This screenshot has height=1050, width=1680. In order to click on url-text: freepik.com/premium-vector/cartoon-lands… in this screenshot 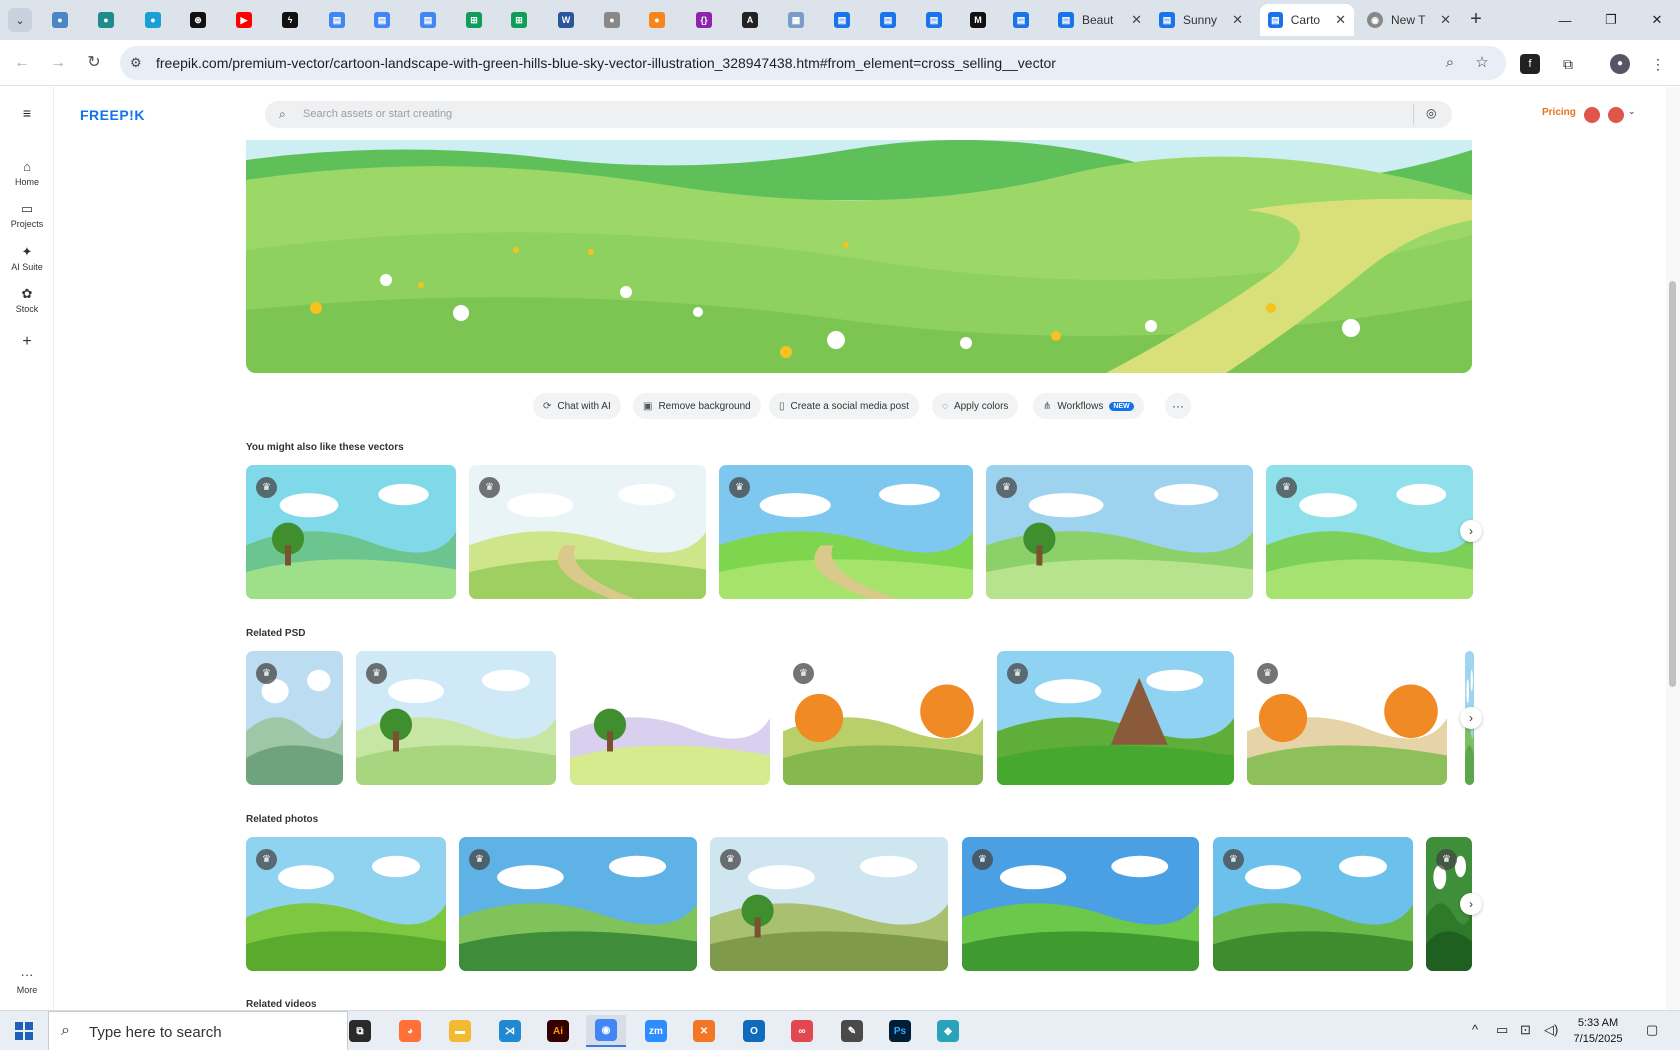, I will do `click(606, 63)`.